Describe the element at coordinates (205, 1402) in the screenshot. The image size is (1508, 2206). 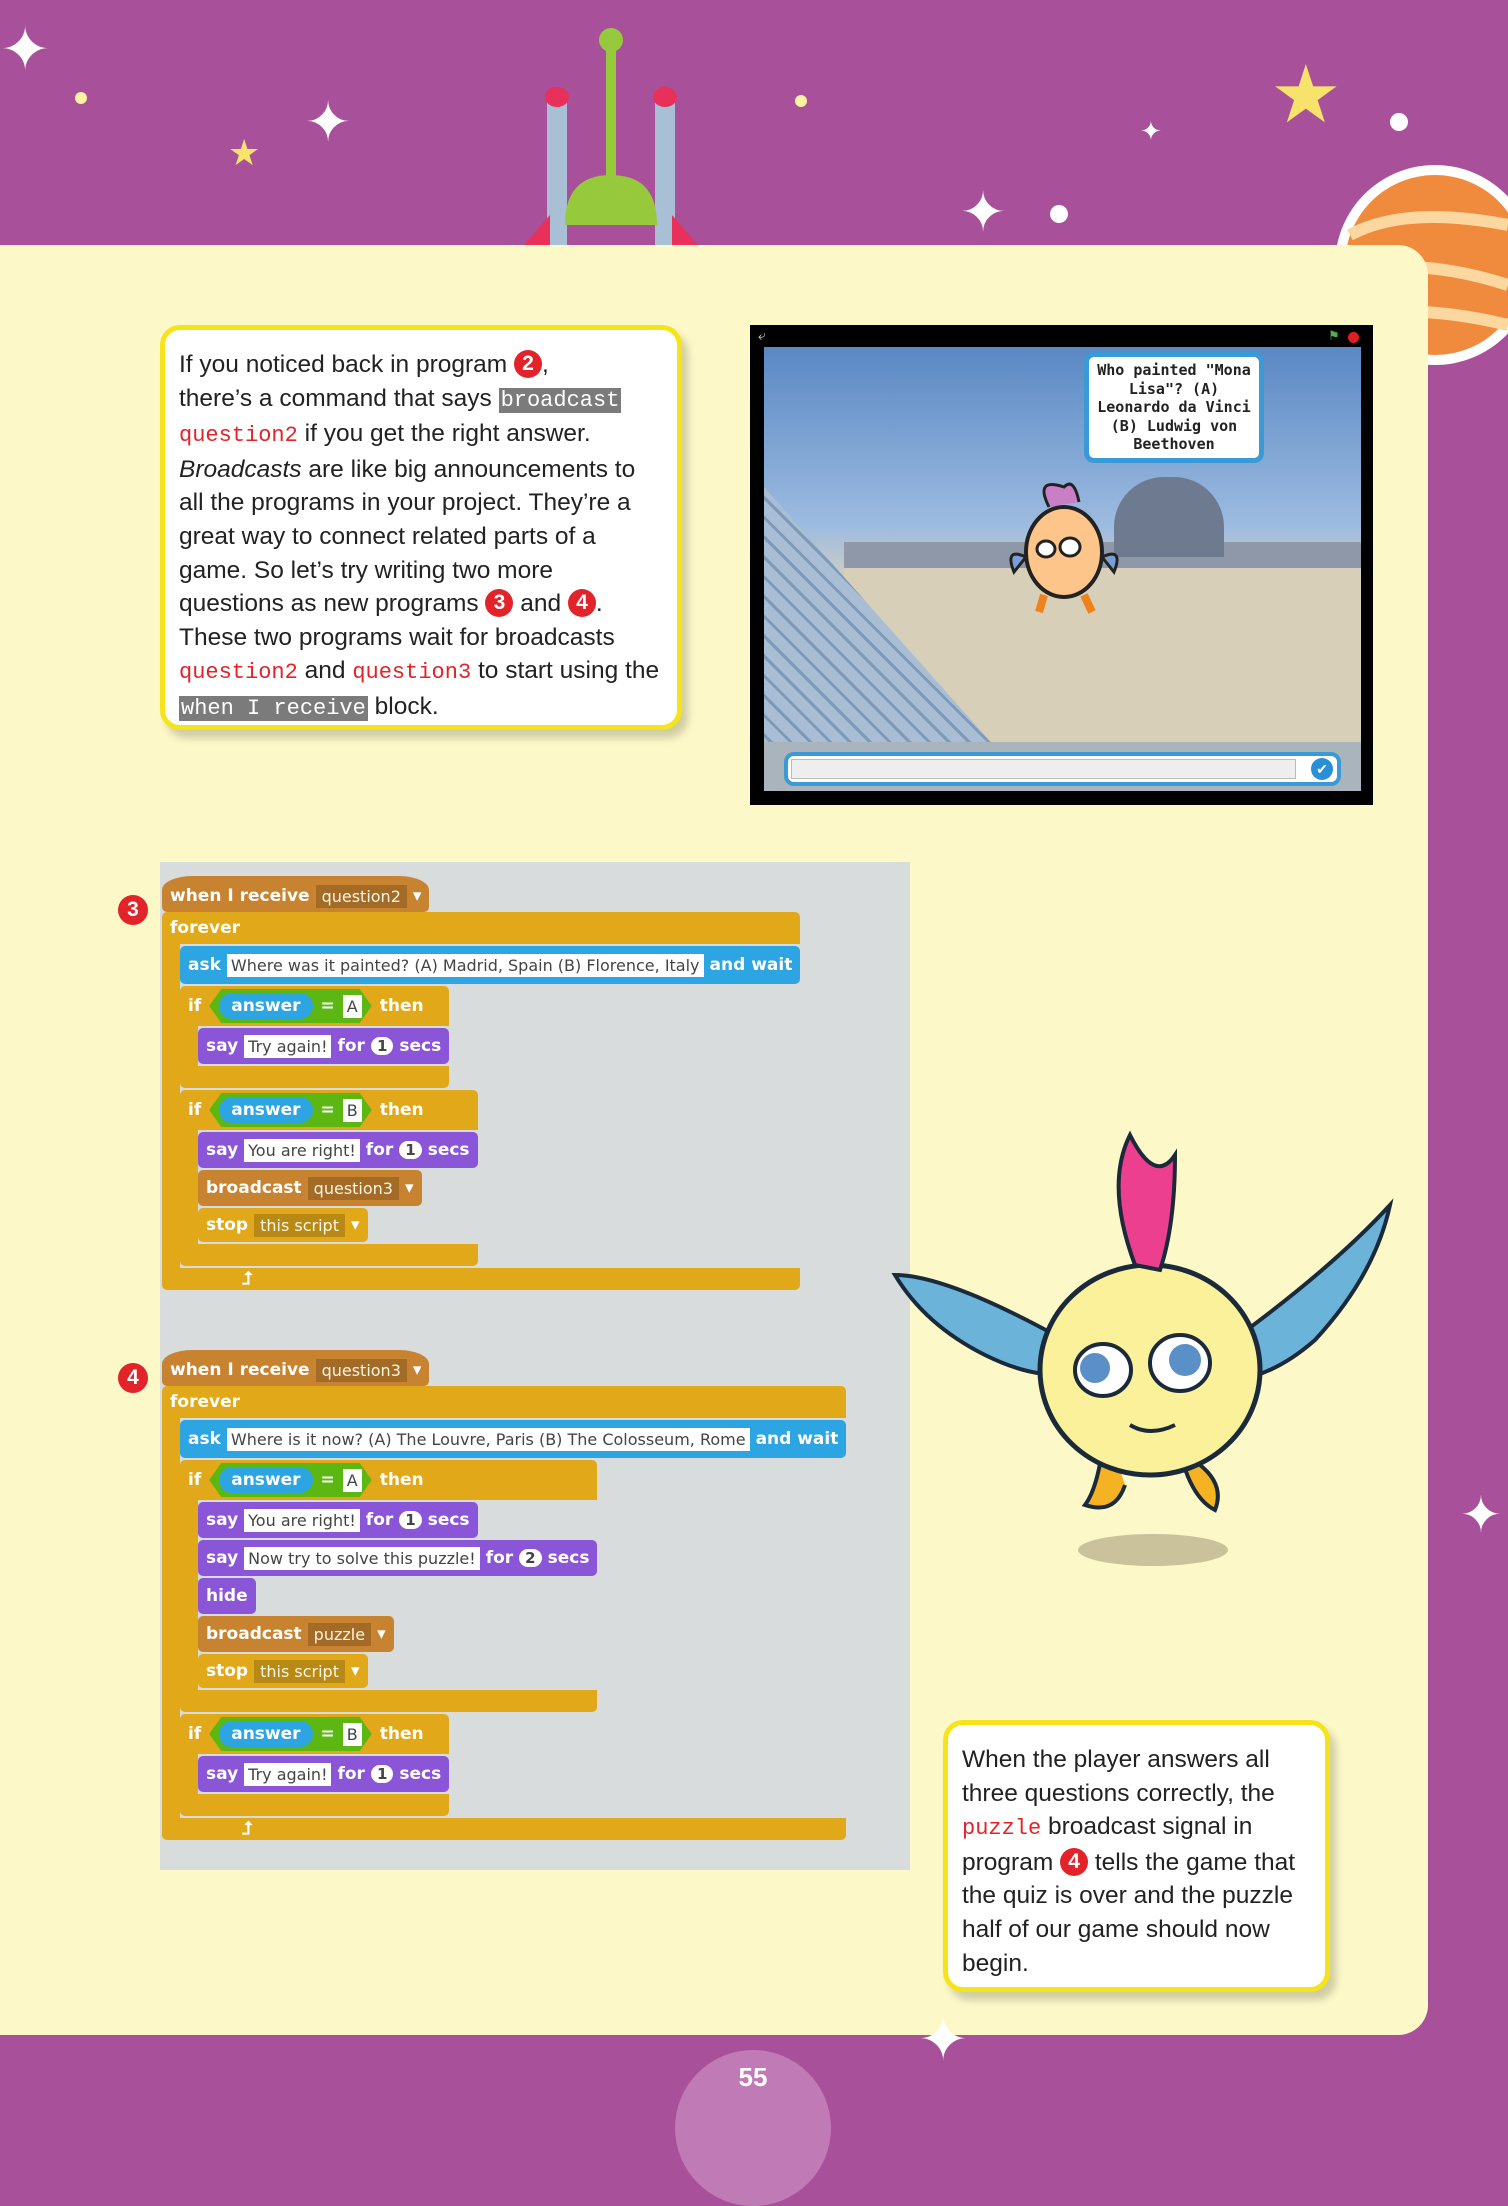
I see `forever-label: forever` at that location.